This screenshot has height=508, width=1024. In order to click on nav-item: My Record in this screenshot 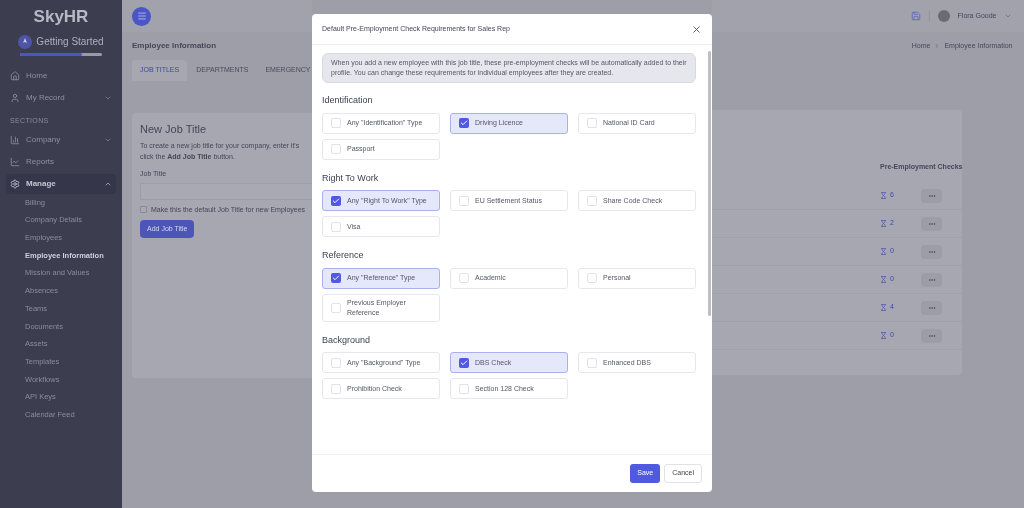, I will do `click(61, 98)`.